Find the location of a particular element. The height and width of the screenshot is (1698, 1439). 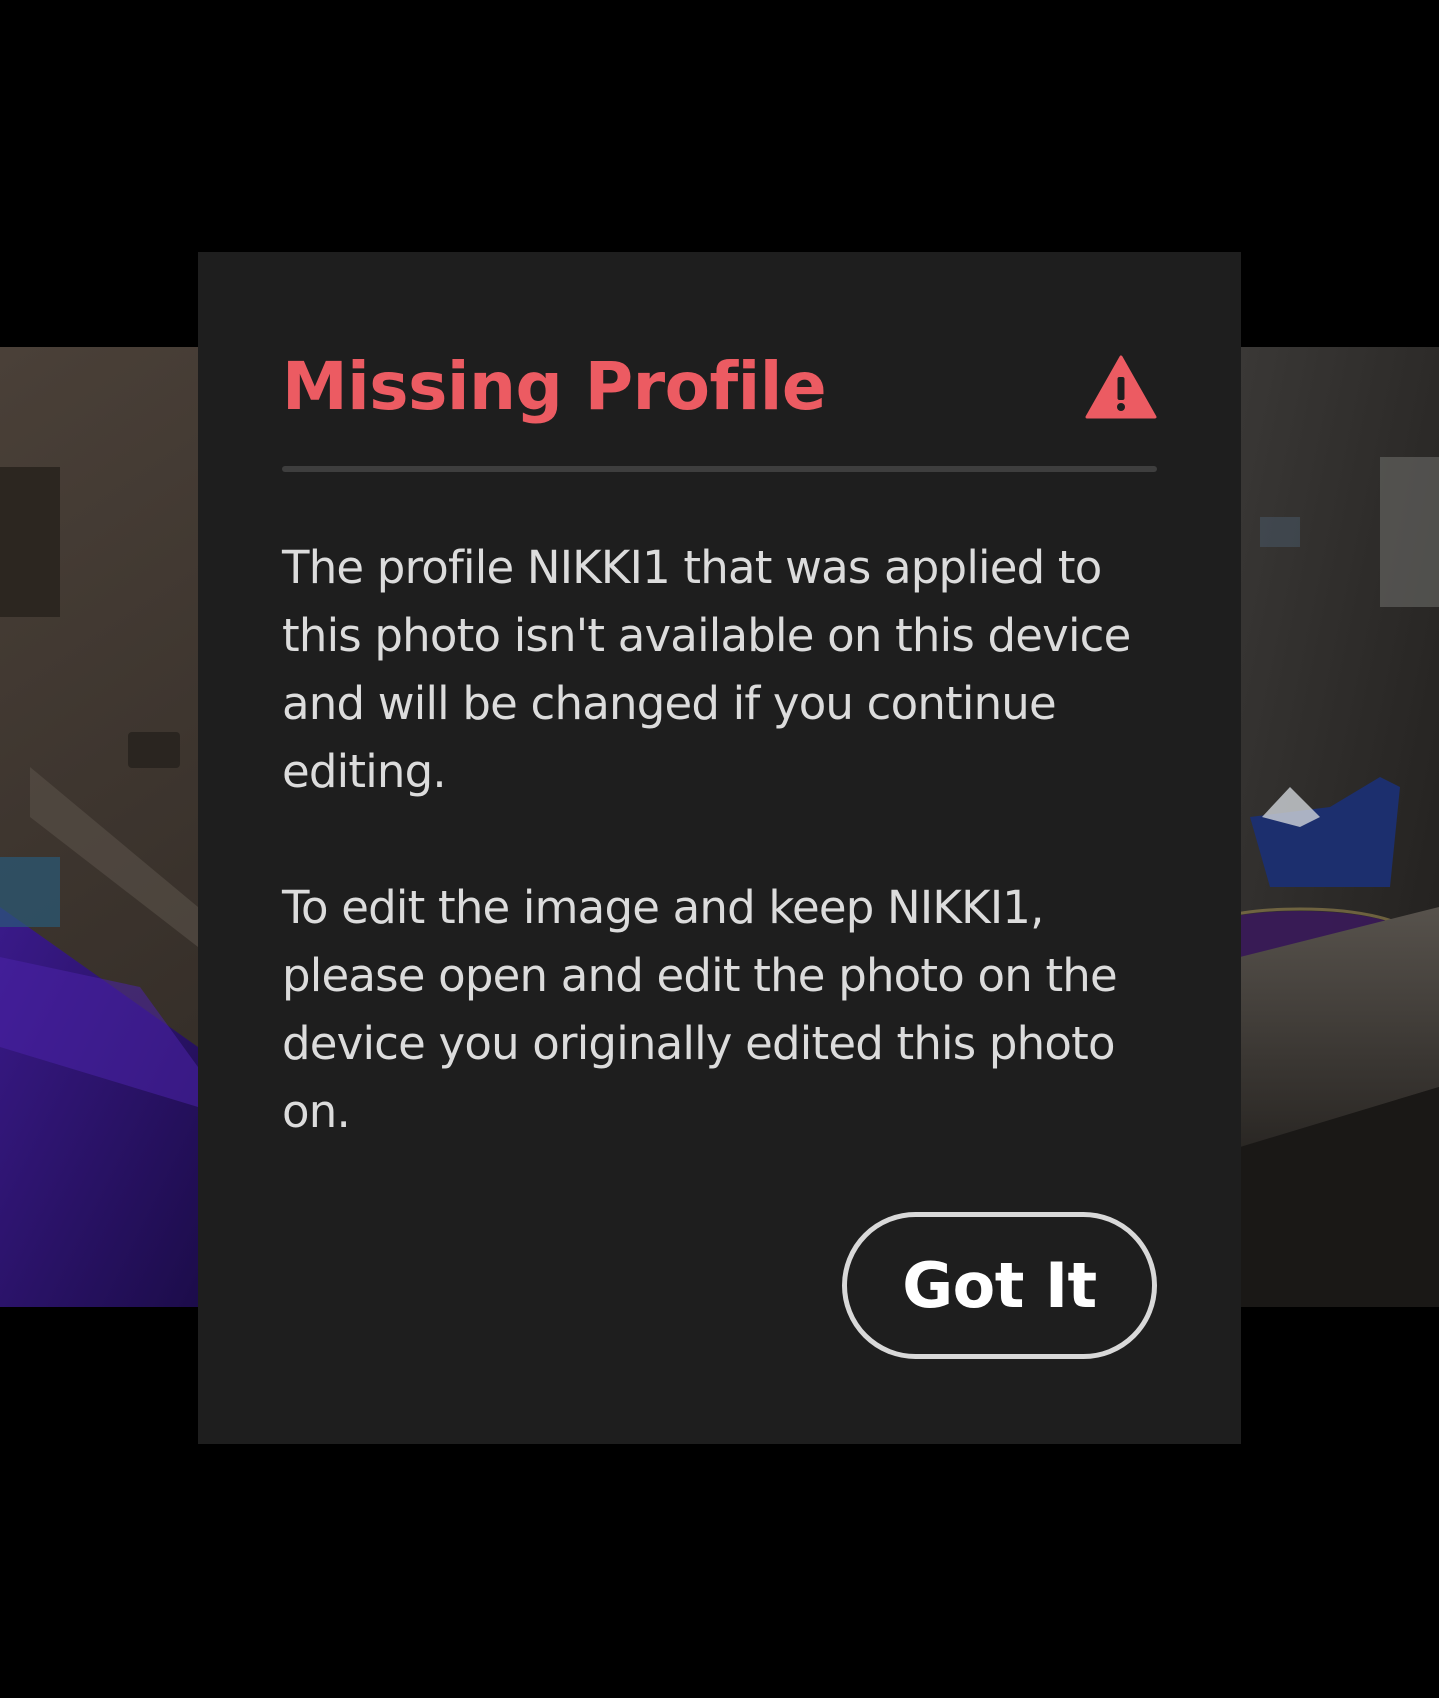

dialog-header: Missing Profile is located at coordinates (719, 387).